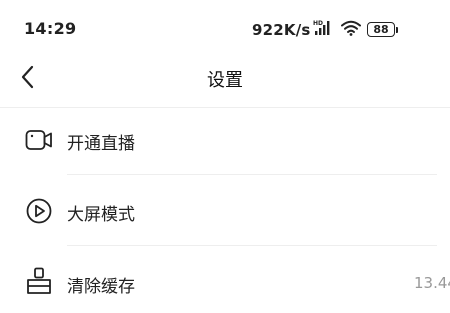  I want to click on status-time: 14:29, so click(50, 28).